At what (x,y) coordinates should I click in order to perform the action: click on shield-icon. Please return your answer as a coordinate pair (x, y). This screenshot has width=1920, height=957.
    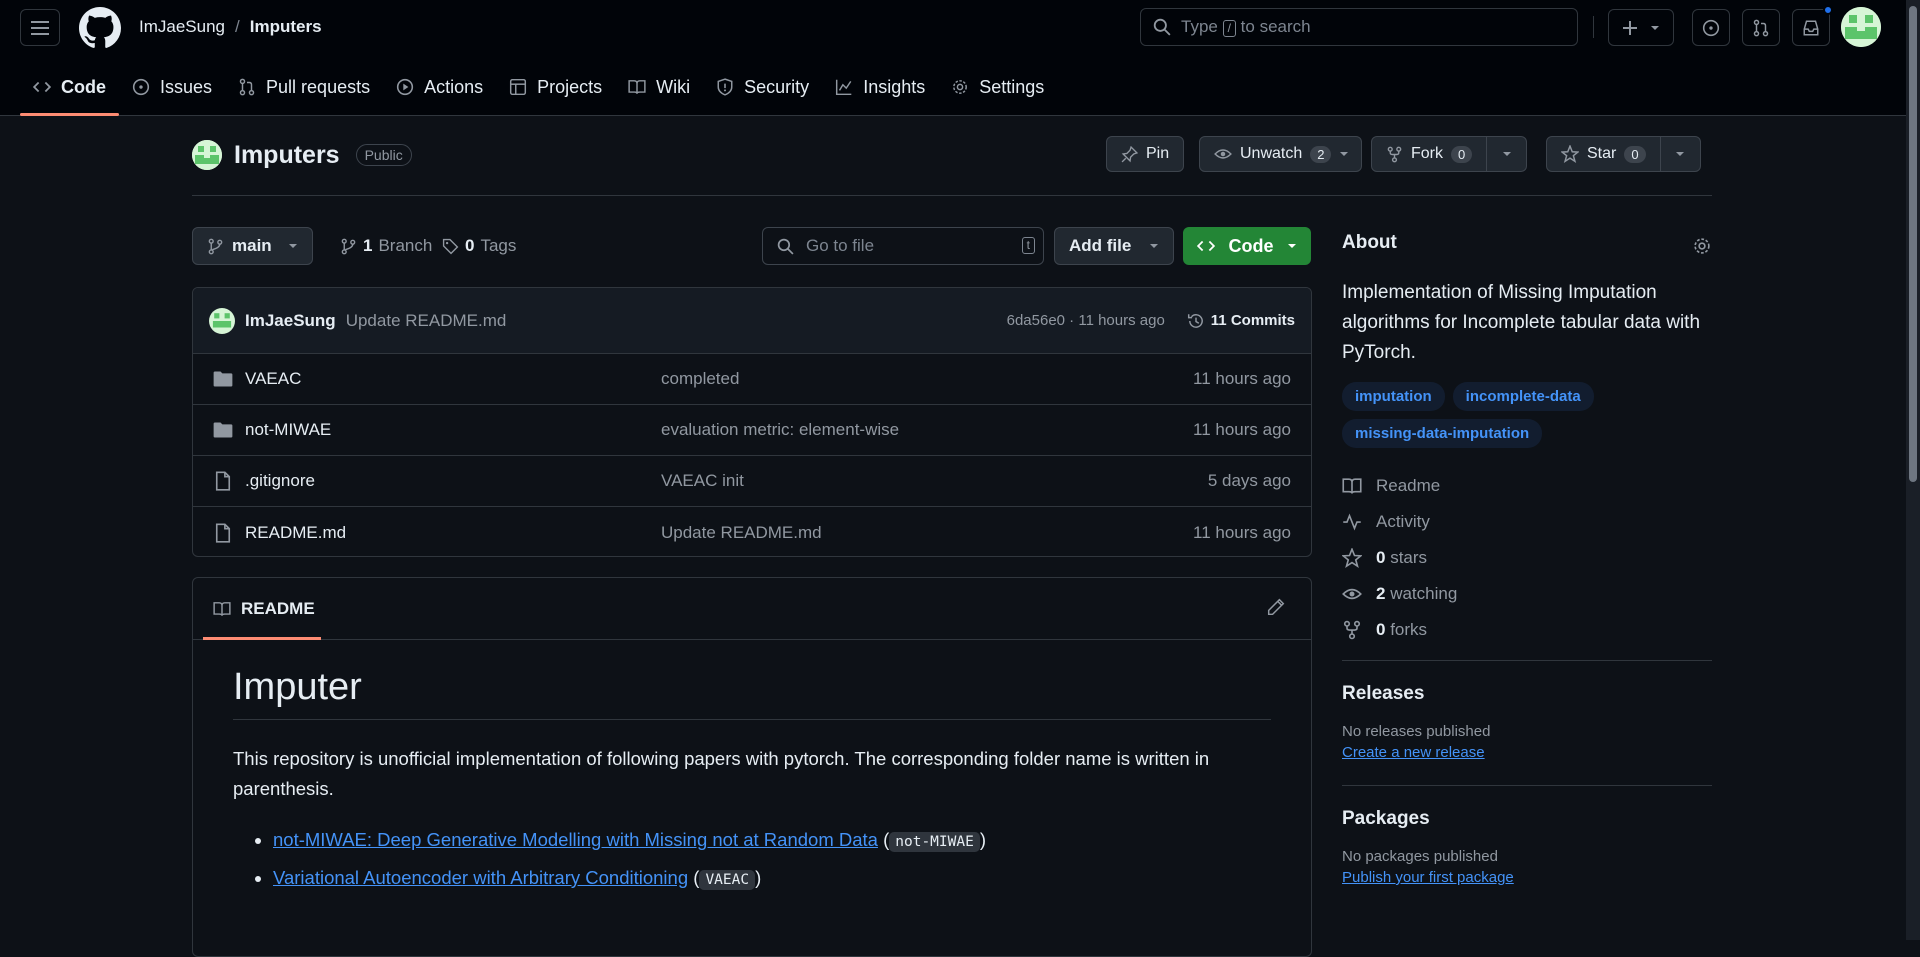
    Looking at the image, I should click on (725, 87).